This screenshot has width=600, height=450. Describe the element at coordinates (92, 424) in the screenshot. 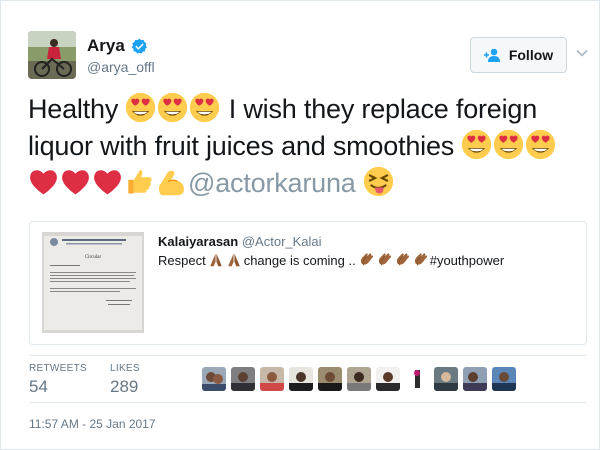

I see `tweet-timestamp: 11:57 AM - 25 Jan 2017` at that location.